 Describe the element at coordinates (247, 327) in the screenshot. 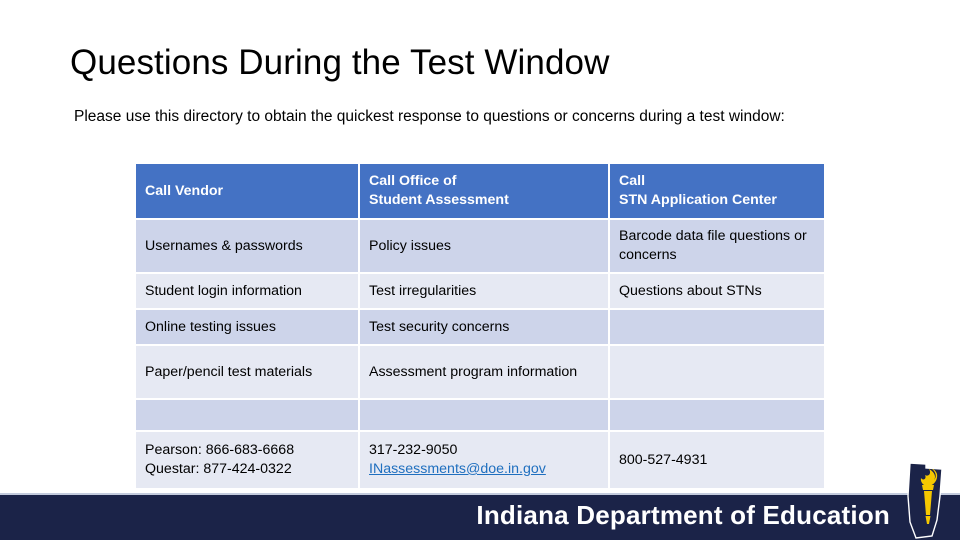

I see `cell-vendor: Online testing issues` at that location.